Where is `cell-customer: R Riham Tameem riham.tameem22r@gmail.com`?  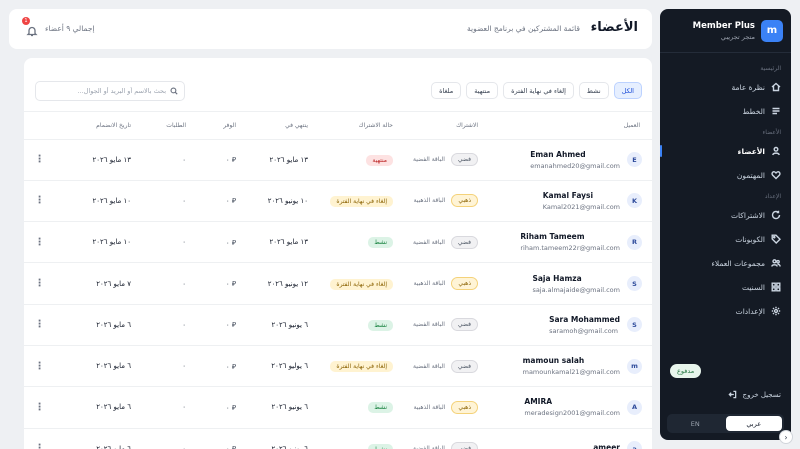
cell-customer: R Riham Tameem riham.tameem22r@gmail.com is located at coordinates (567, 242).